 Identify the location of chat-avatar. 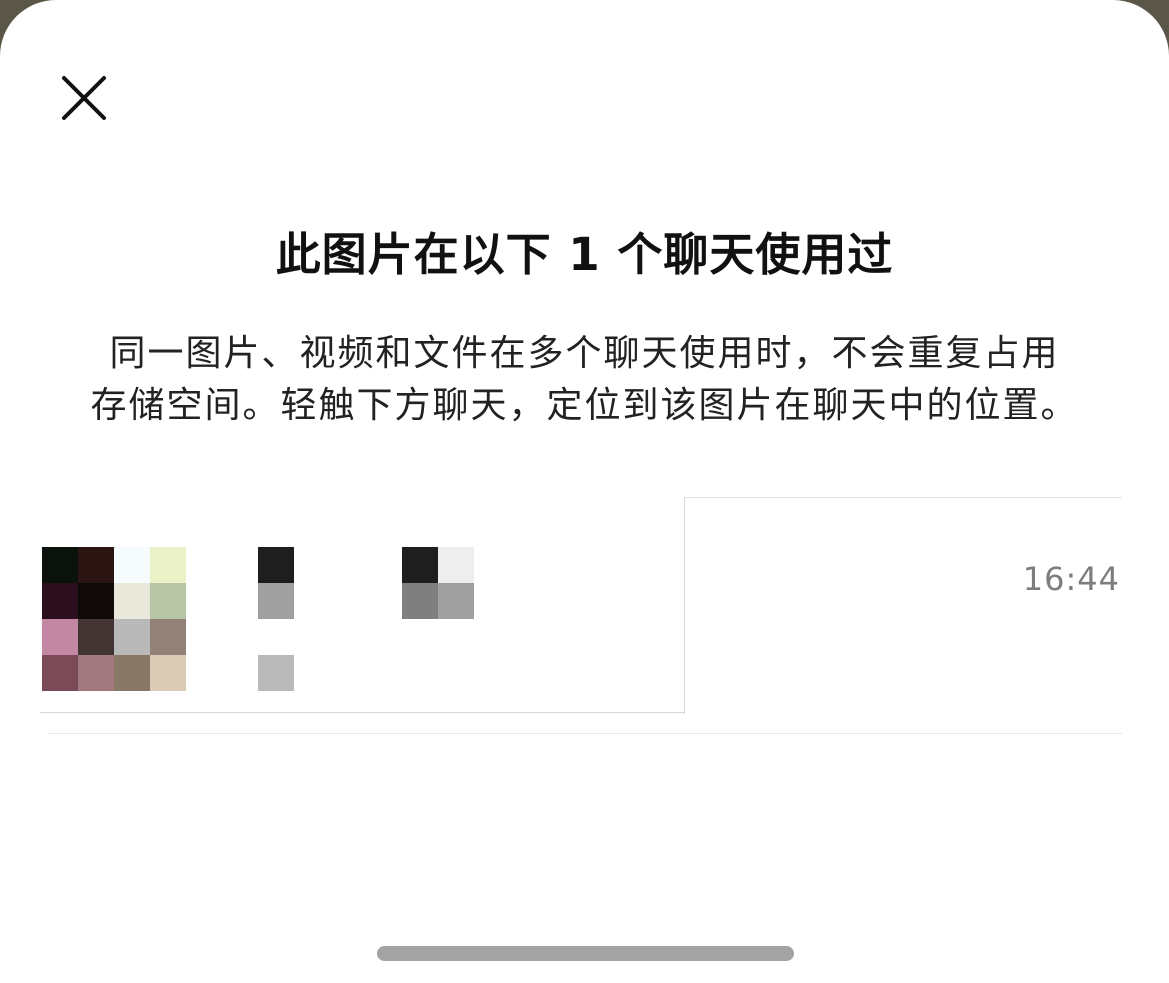
(114, 619).